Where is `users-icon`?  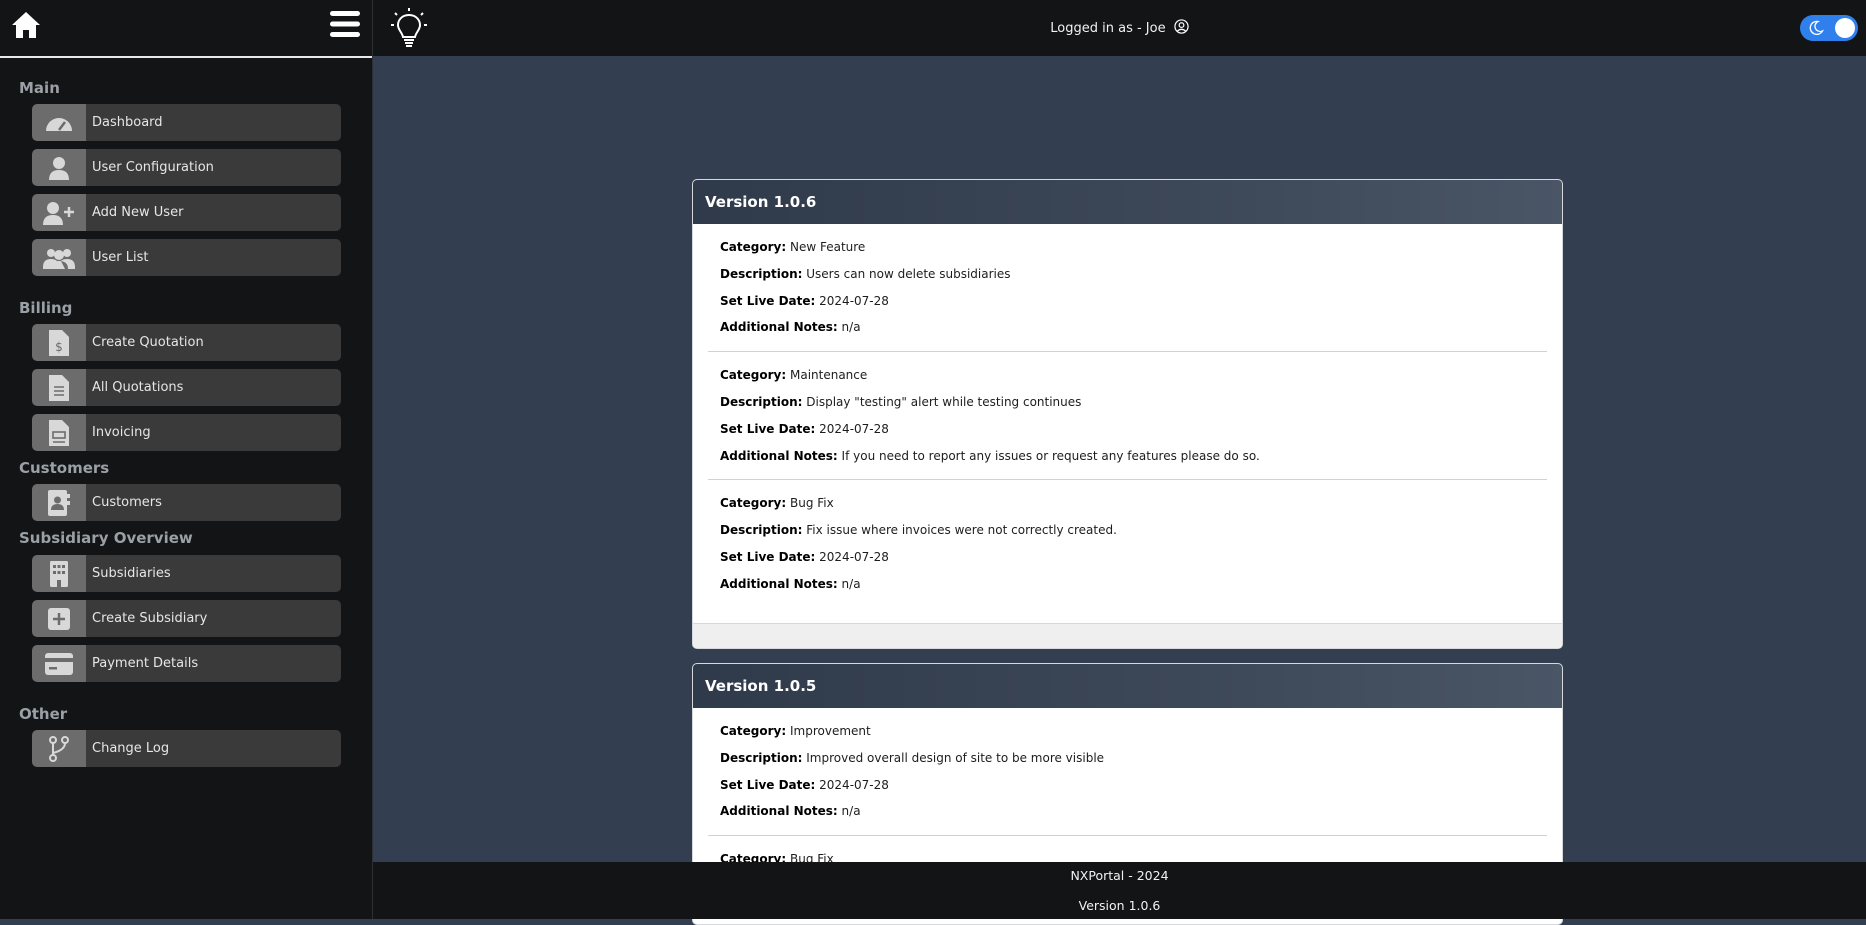 users-icon is located at coordinates (59, 257).